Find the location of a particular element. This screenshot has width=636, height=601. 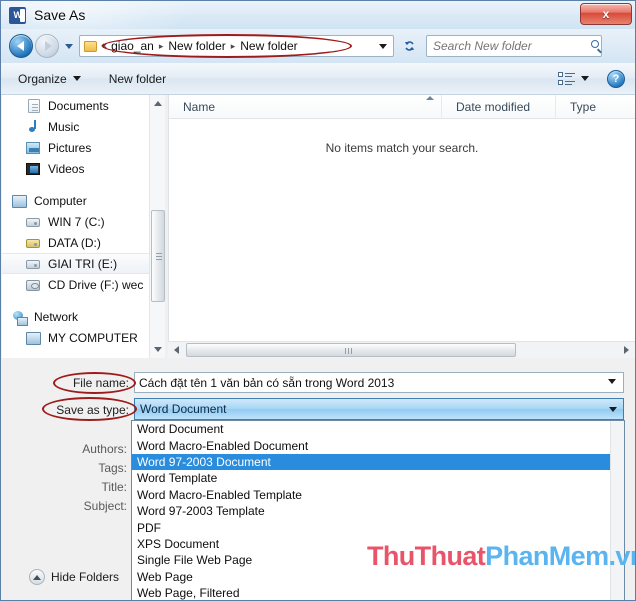

help-icon: ? is located at coordinates (616, 78).